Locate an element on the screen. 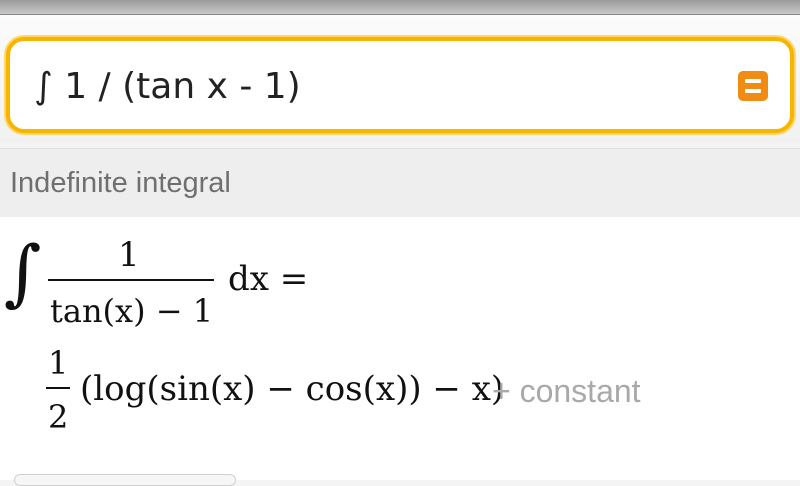 This screenshot has width=800, height=486. fraction-bar is located at coordinates (131, 280).